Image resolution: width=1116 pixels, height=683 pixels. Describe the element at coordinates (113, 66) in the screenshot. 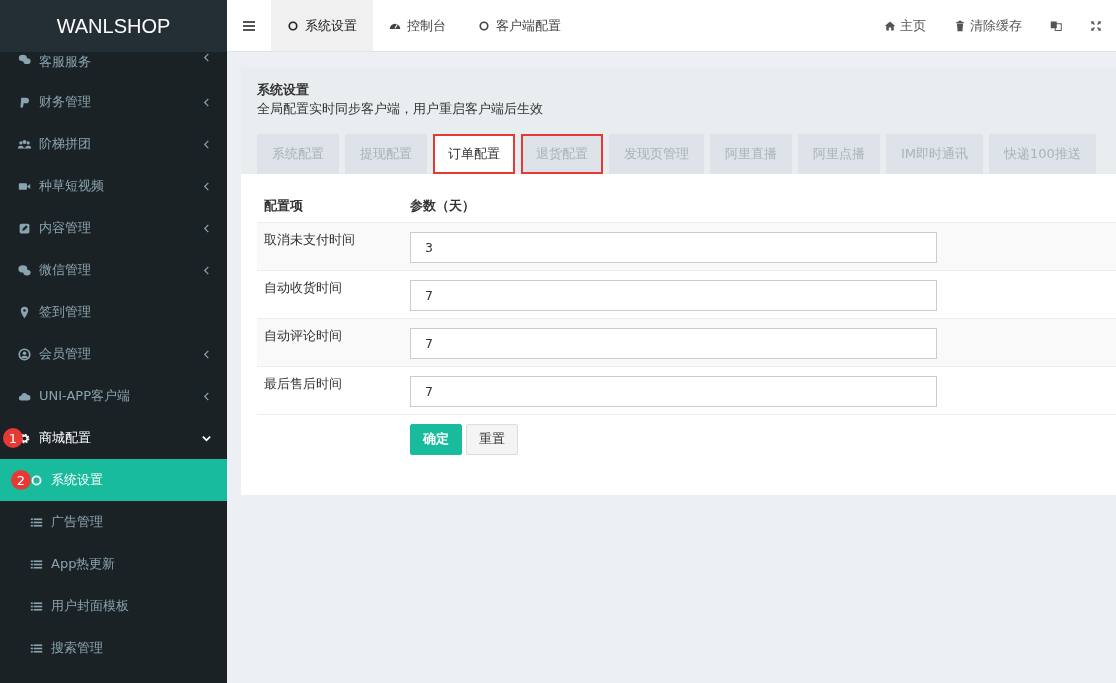

I see `menu-item: 客服服务` at that location.